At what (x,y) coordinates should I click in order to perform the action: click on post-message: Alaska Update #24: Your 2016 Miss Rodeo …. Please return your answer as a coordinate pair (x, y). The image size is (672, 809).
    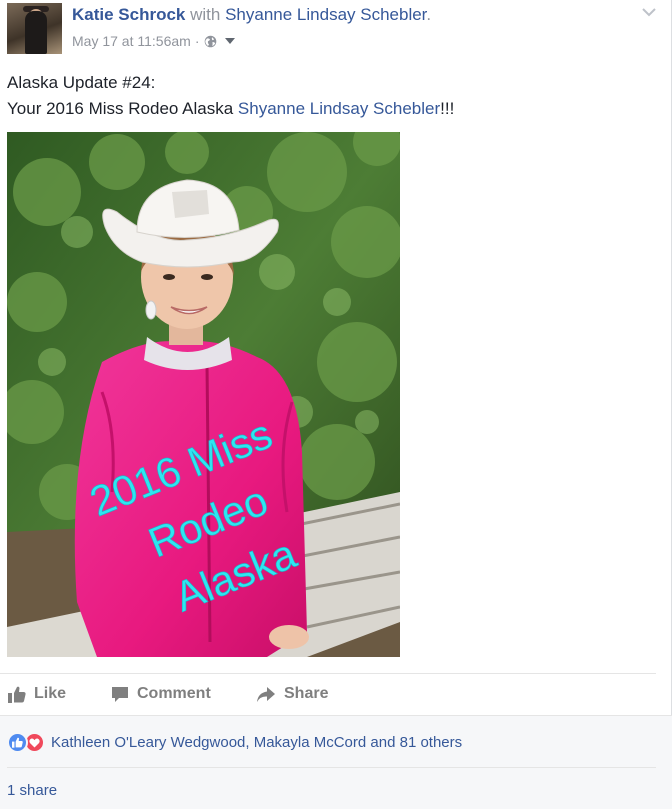
    Looking at the image, I should click on (230, 96).